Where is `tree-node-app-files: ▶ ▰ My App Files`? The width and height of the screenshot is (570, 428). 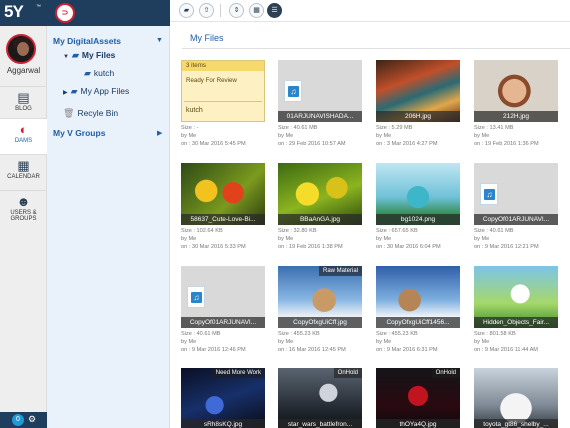 tree-node-app-files: ▶ ▰ My App Files is located at coordinates (96, 91).